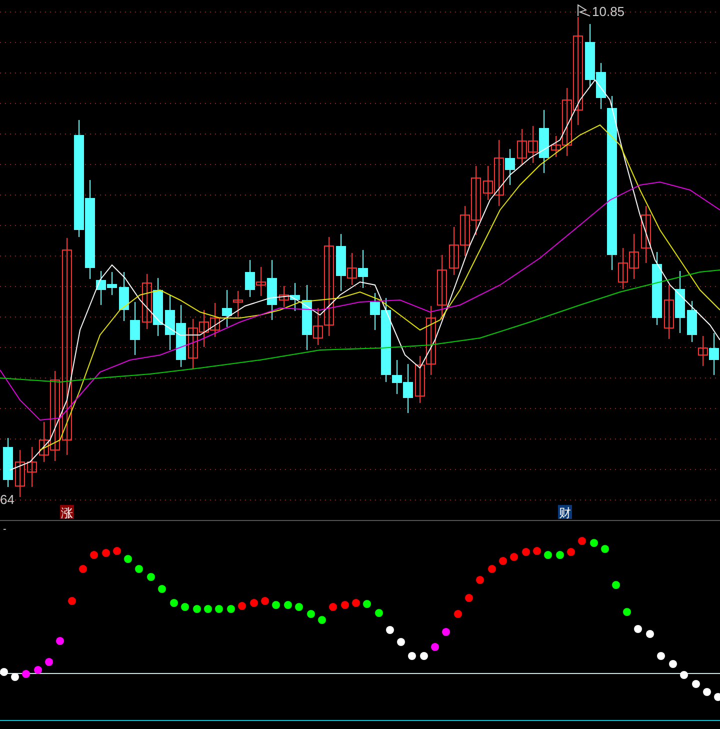 Image resolution: width=720 pixels, height=729 pixels. What do you see at coordinates (4, 529) in the screenshot?
I see `indicator-label: -` at bounding box center [4, 529].